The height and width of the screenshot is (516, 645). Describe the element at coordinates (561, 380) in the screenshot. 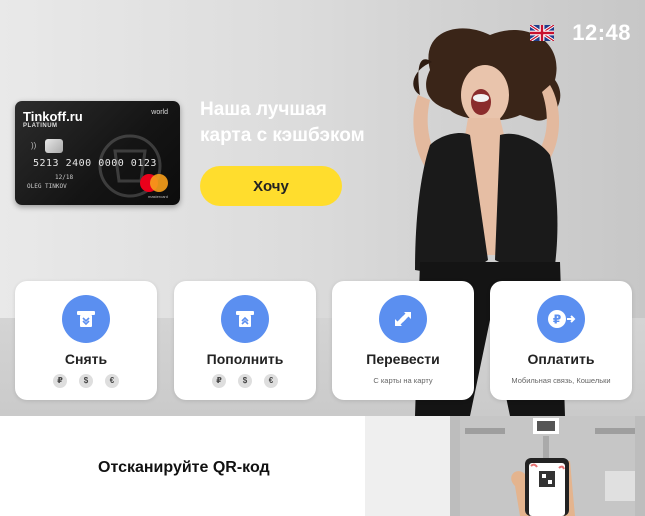

I see `tile-subtitle: Мобильная связь, Кошельки` at that location.